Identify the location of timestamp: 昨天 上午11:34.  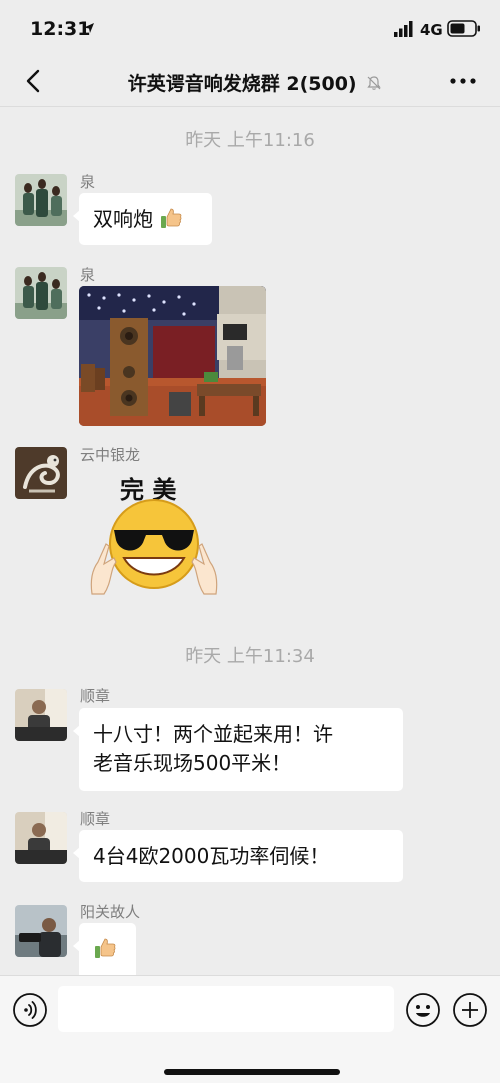
(250, 656).